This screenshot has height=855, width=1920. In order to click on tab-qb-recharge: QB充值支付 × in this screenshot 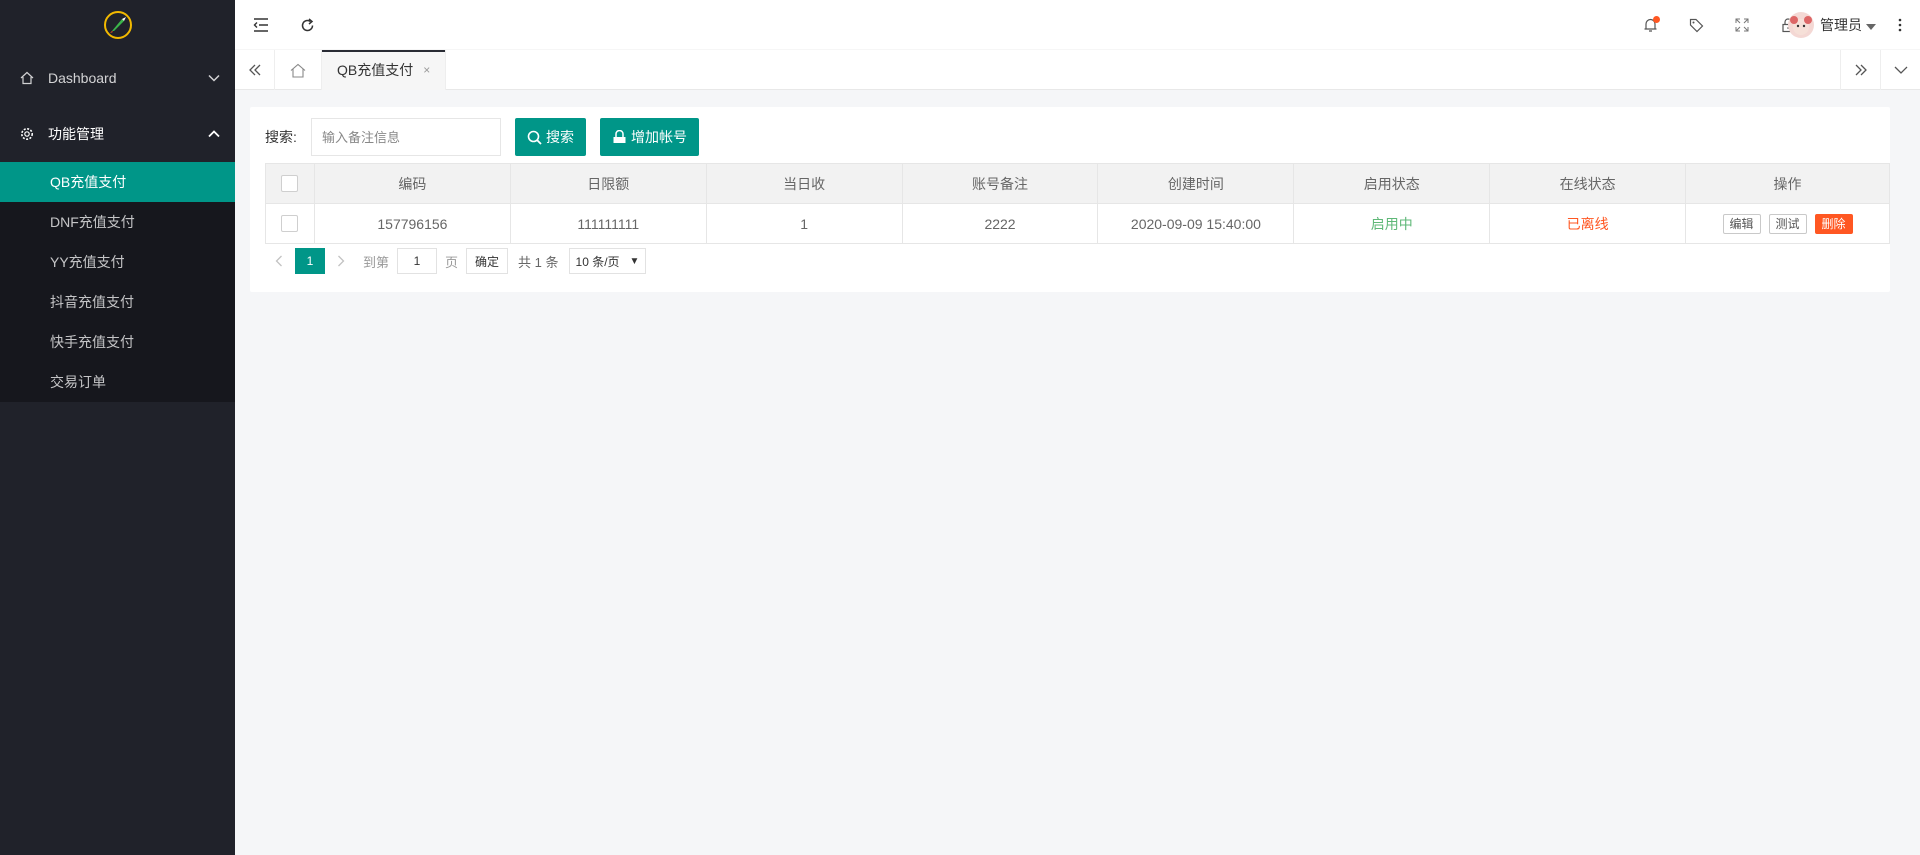, I will do `click(384, 70)`.